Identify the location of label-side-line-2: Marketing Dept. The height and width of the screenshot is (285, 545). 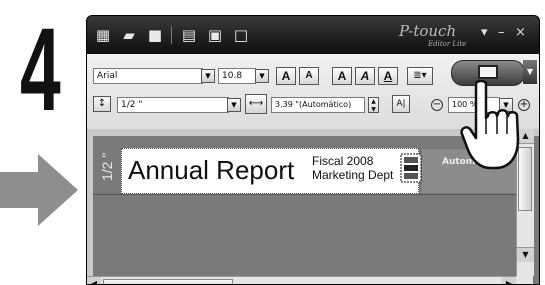
(353, 175).